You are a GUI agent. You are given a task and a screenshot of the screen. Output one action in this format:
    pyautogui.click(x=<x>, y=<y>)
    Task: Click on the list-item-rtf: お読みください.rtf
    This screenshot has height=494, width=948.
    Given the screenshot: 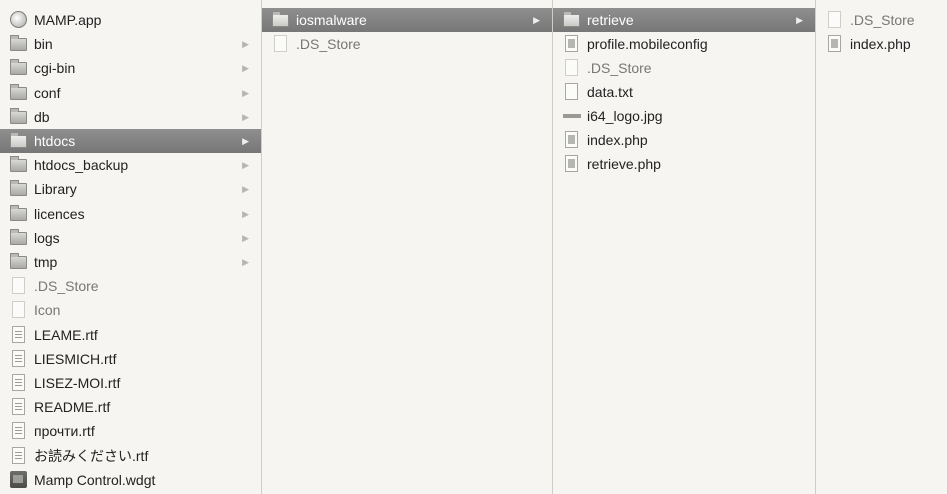 What is the action you would take?
    pyautogui.click(x=130, y=456)
    